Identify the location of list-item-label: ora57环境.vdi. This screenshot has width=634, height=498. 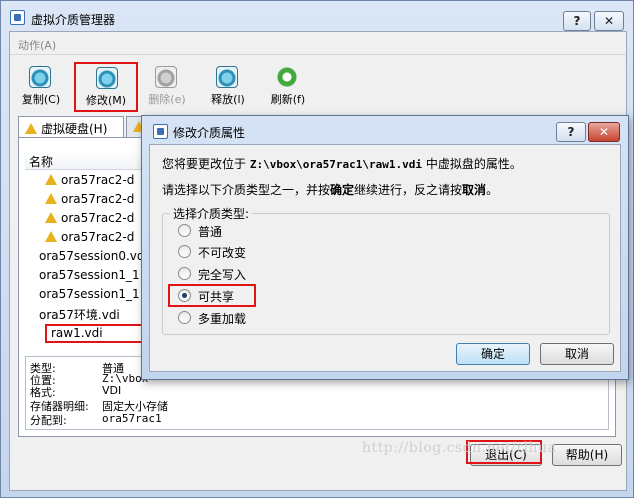
(79, 315).